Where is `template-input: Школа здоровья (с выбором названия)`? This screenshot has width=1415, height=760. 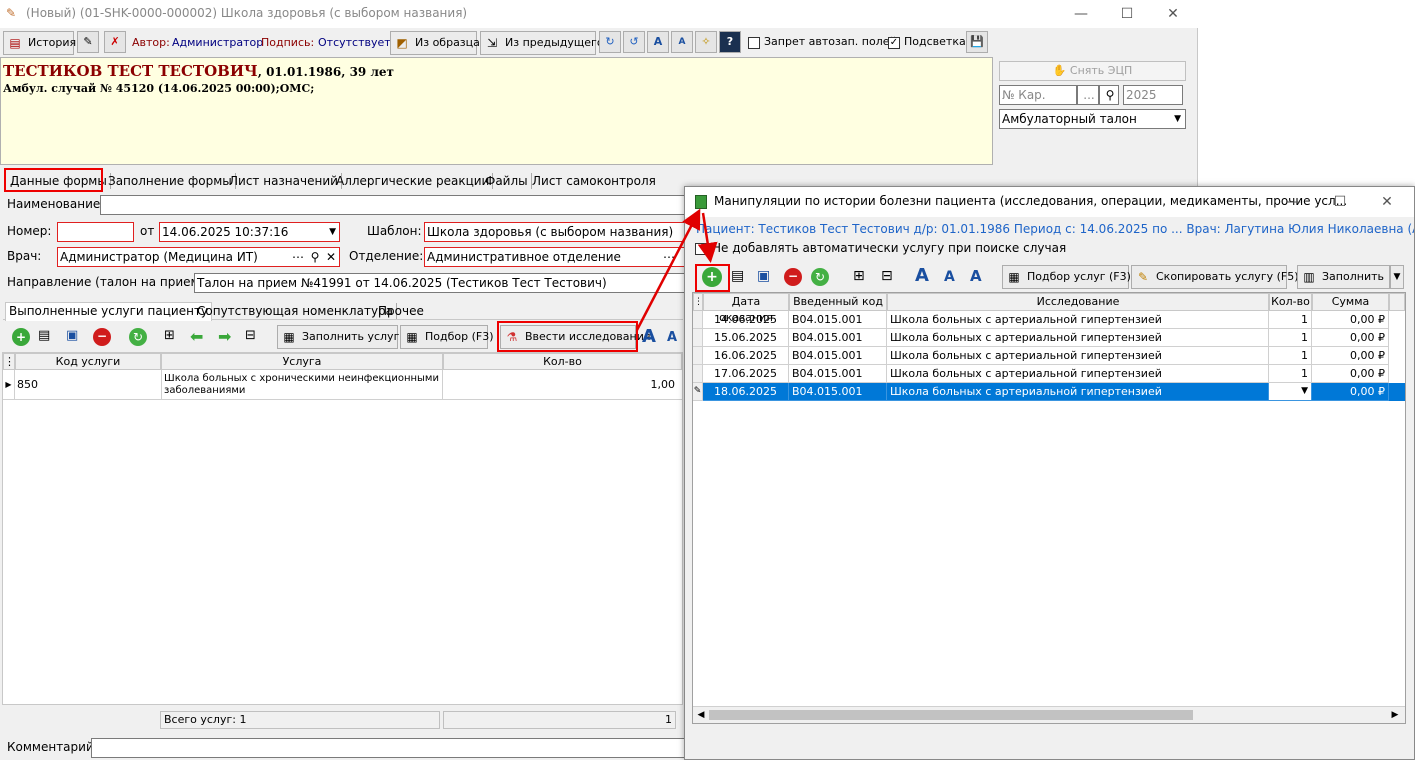
template-input: Школа здоровья (с выбором названия) is located at coordinates (555, 232).